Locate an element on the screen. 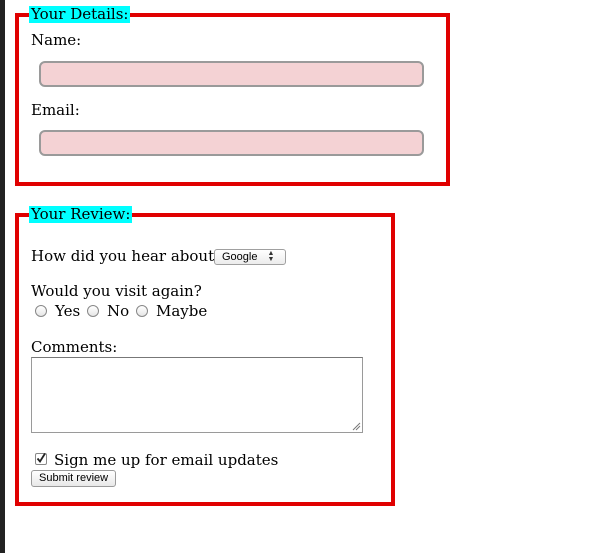 The image size is (594, 553). heard-select: Google ▲ ▼ is located at coordinates (250, 257).